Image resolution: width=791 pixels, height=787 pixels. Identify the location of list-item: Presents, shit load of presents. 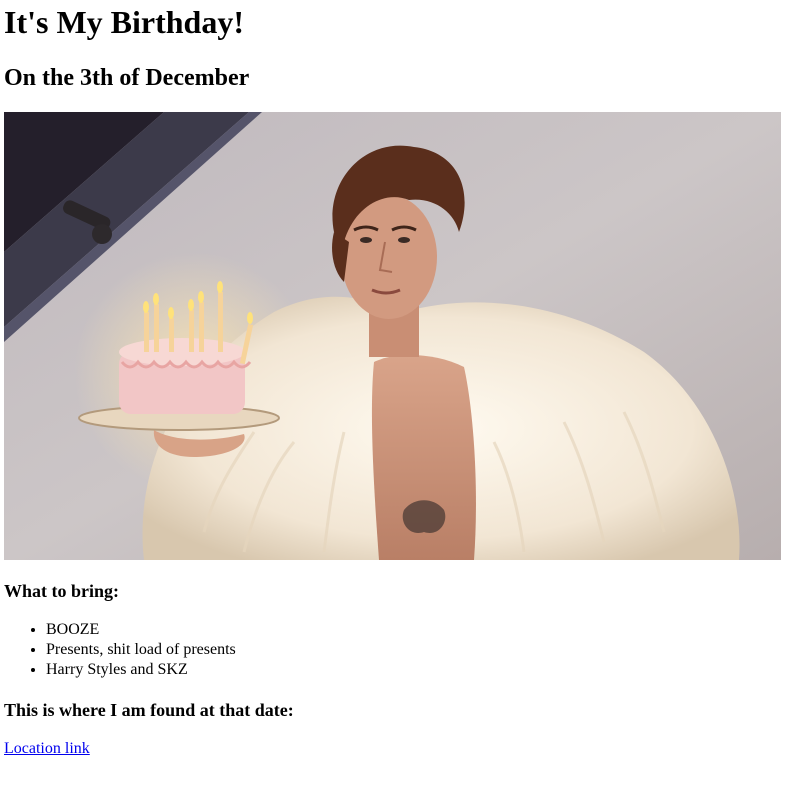
(414, 650).